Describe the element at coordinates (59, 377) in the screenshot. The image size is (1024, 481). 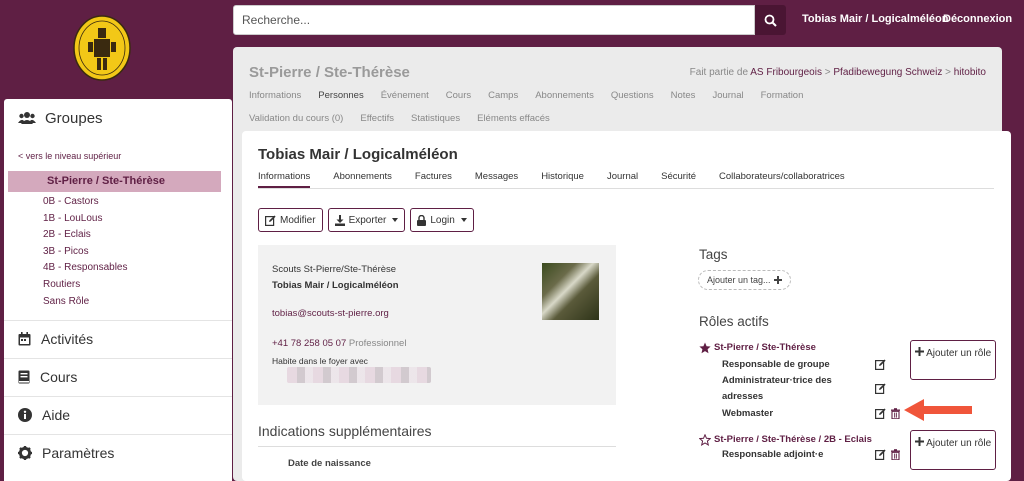
I see `sidebar-item-label: Cours` at that location.